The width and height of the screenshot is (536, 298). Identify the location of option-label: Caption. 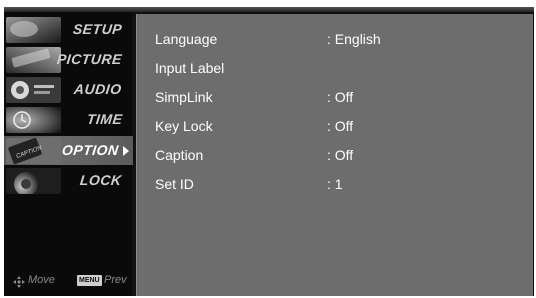
(179, 155).